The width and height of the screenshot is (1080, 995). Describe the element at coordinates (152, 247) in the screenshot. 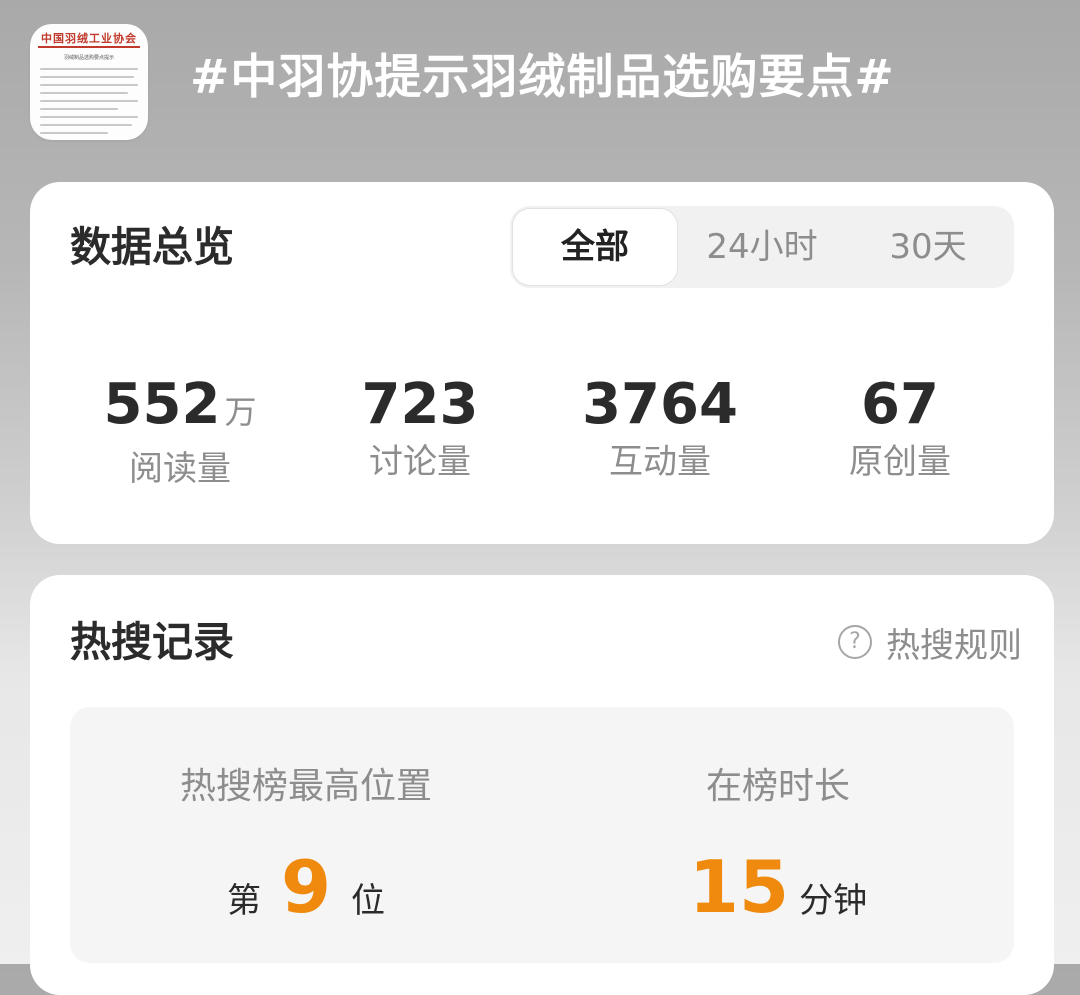

I see `overview-title: 数据总览` at that location.